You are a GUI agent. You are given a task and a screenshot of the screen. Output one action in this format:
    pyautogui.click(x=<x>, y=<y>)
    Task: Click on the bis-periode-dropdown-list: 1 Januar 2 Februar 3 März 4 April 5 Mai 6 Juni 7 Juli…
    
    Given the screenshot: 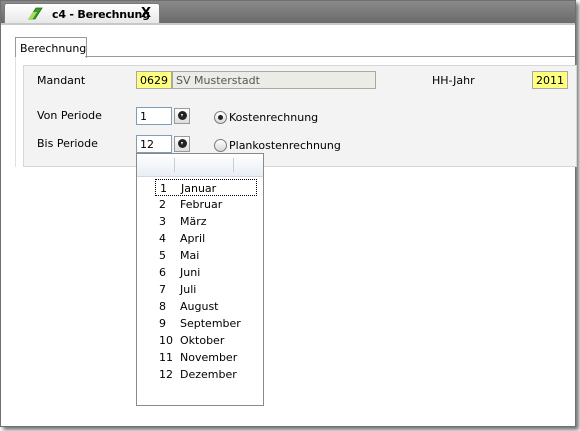 What is the action you would take?
    pyautogui.click(x=200, y=279)
    